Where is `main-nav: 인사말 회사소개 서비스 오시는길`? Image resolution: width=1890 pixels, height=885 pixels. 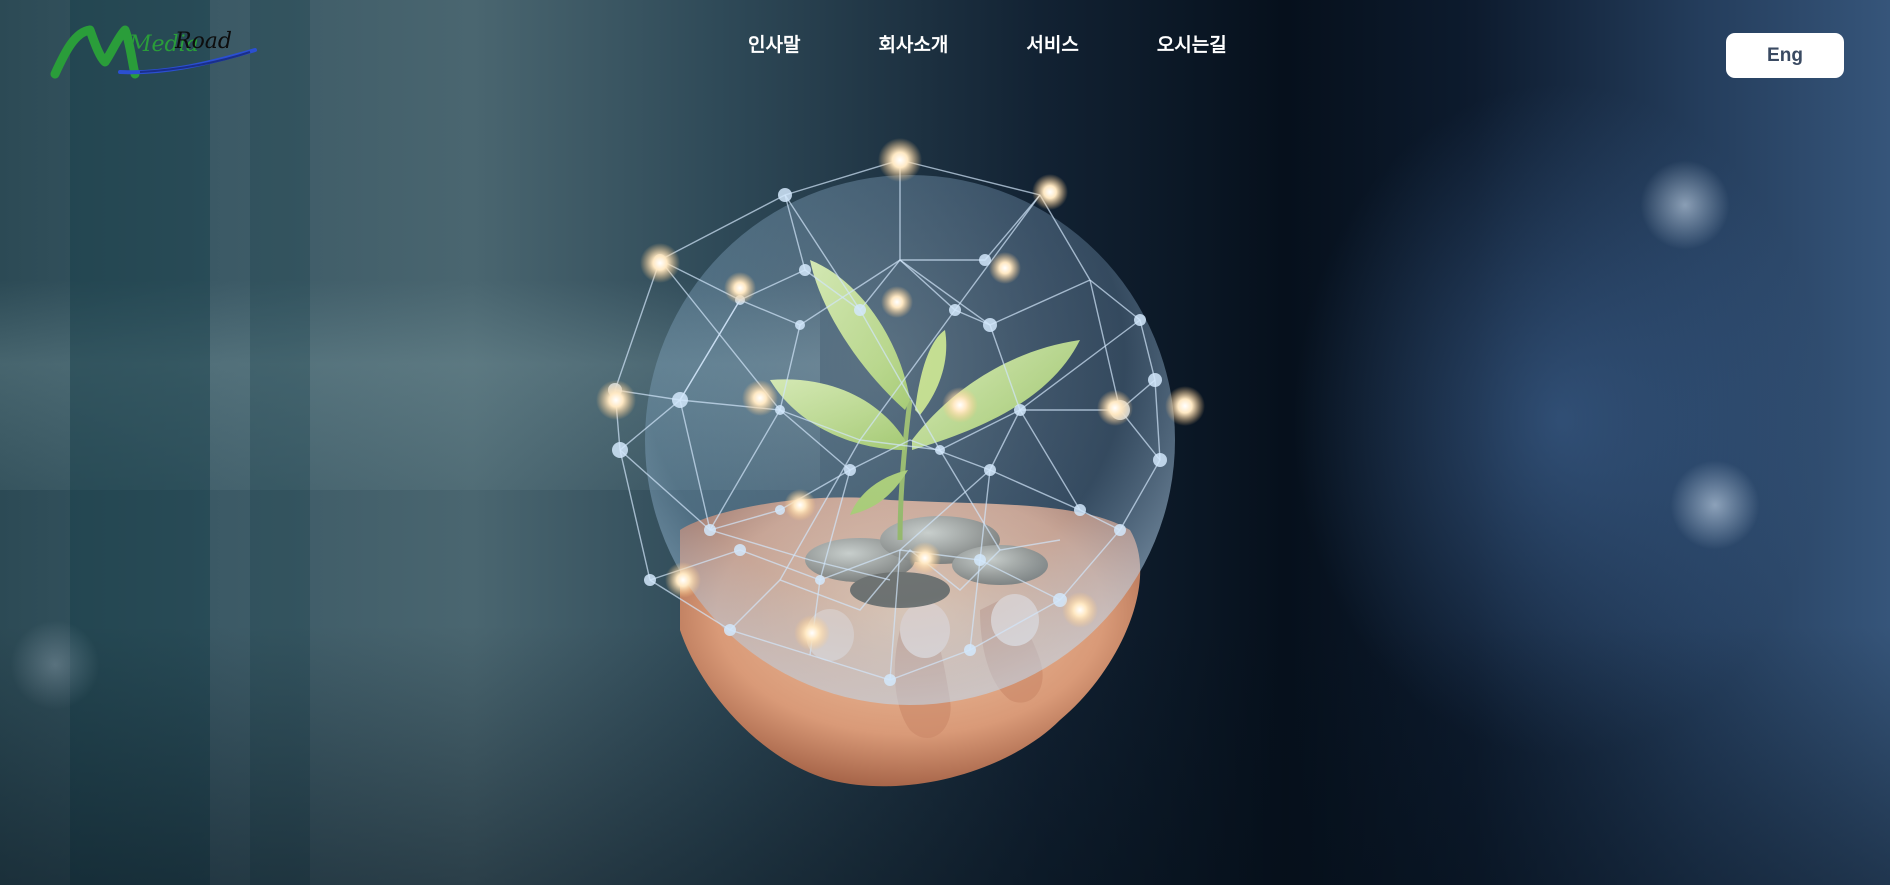
main-nav: 인사말 회사소개 서비스 오시는길 is located at coordinates (987, 43).